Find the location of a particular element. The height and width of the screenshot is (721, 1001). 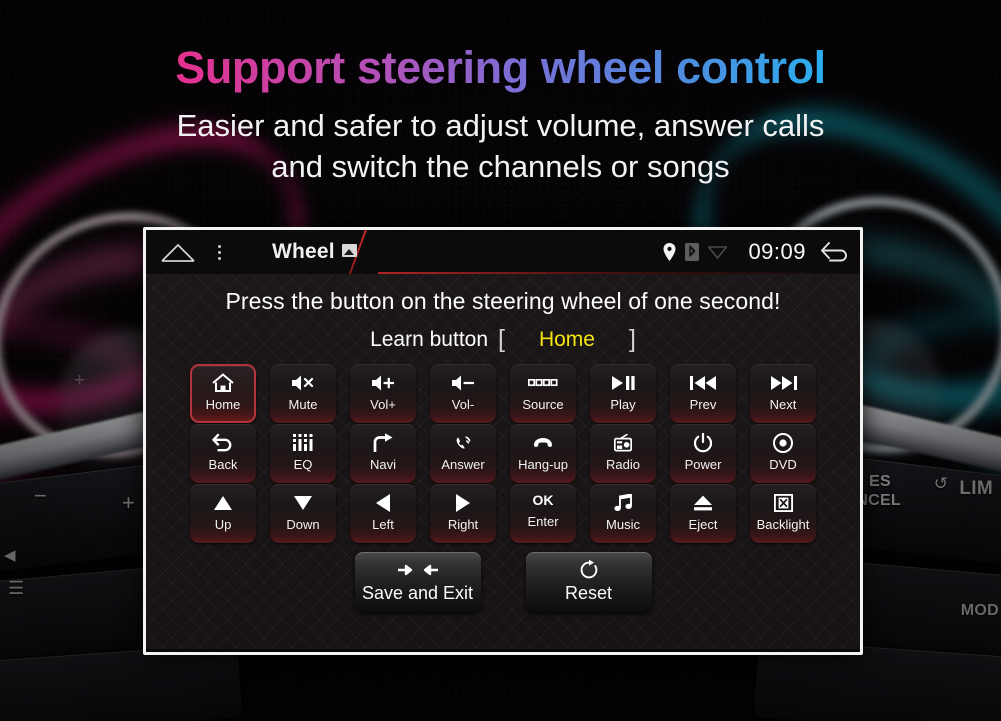

wheel-function-button-down: Down is located at coordinates (303, 513).